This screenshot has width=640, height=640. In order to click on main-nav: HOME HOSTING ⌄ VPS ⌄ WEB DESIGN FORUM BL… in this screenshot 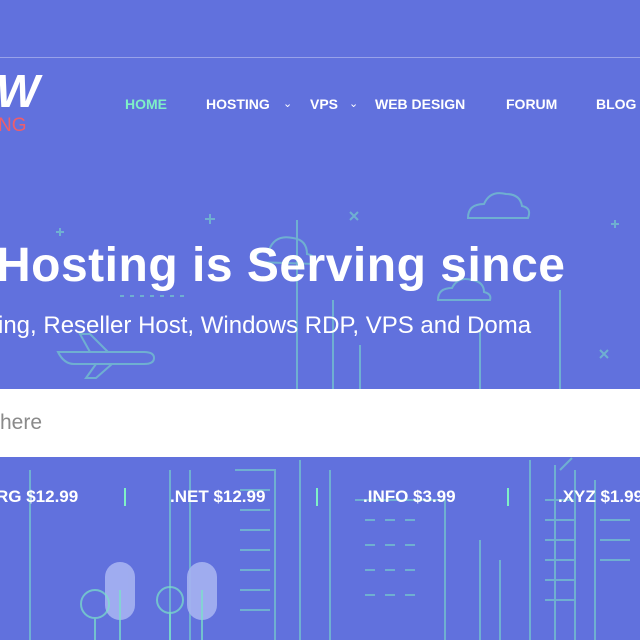, I will do `click(320, 104)`.